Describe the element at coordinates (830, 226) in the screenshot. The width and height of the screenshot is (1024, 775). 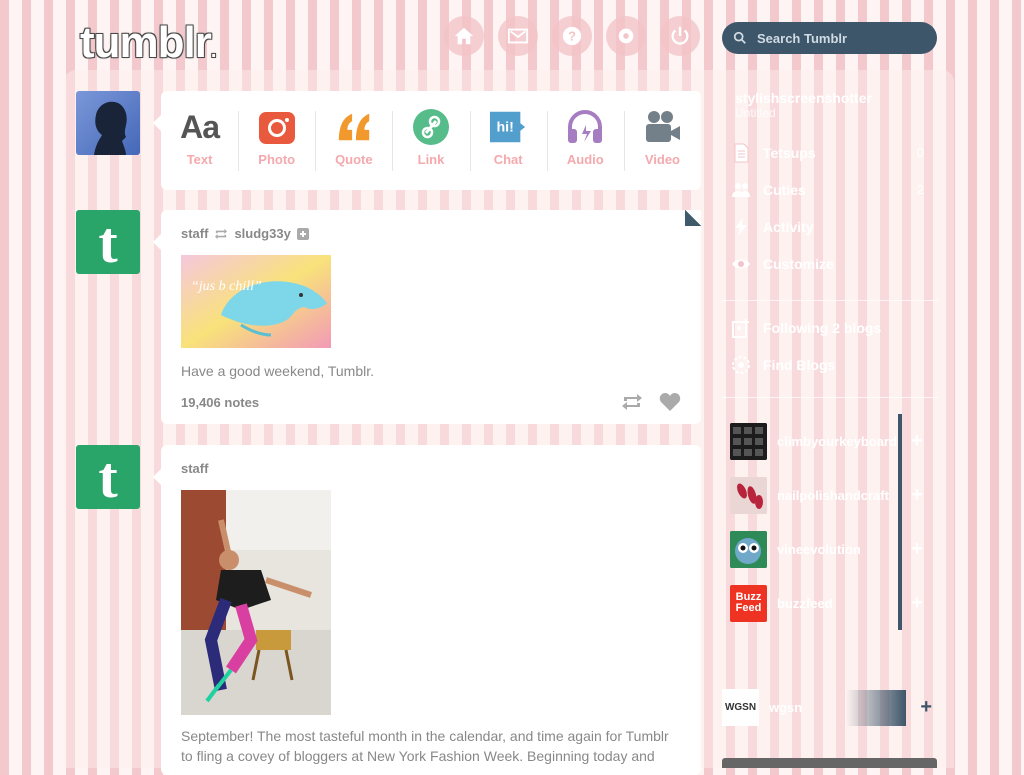
I see `sidebar-item-activity: Activity` at that location.